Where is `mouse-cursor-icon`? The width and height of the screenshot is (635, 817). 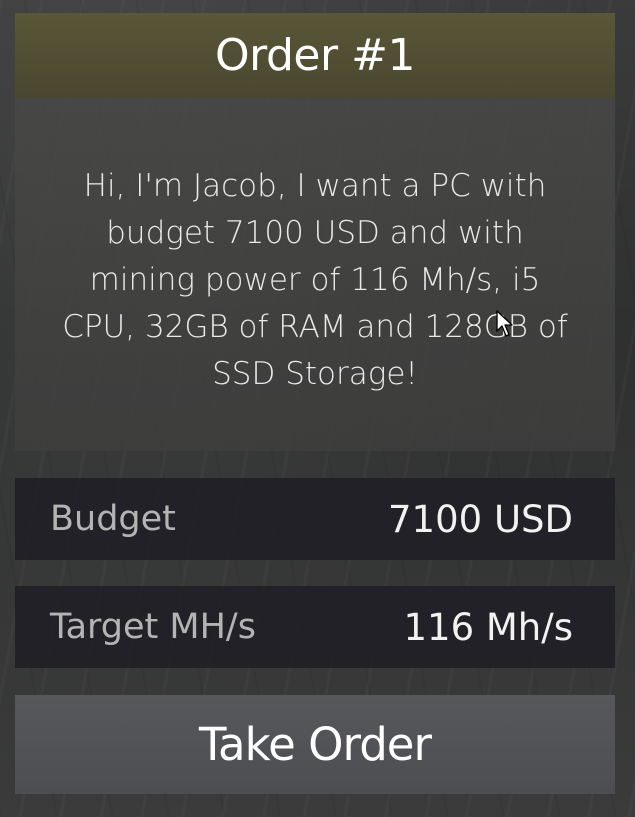 mouse-cursor-icon is located at coordinates (504, 323).